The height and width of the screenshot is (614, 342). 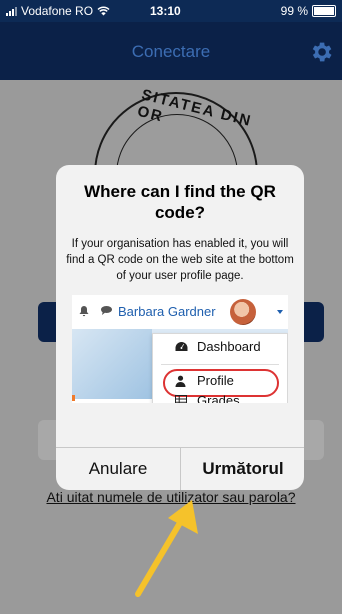 What do you see at coordinates (84, 311) in the screenshot?
I see `bell-icon` at bounding box center [84, 311].